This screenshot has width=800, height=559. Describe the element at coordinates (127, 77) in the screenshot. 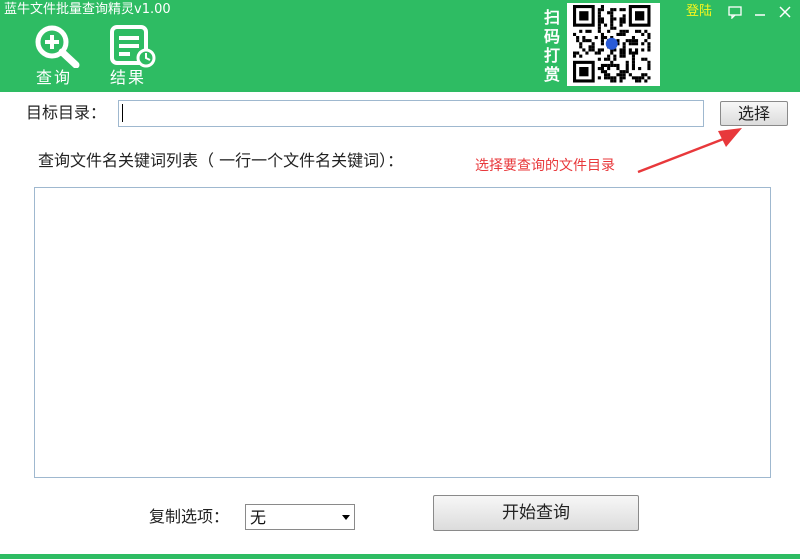

I see `result-tool-label: 结果` at that location.